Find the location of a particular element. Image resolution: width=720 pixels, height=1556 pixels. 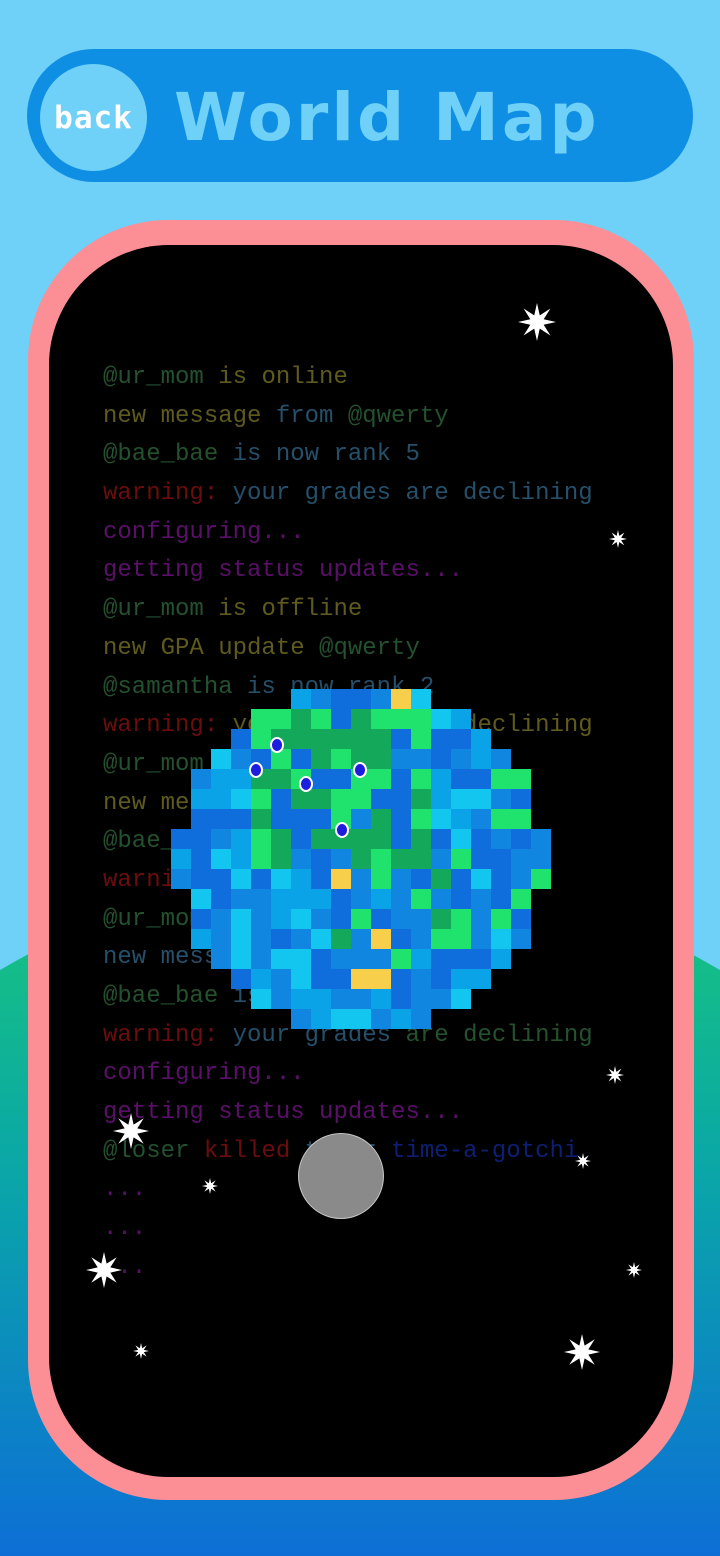

feed-text: @ur_mom is located at coordinates (153, 610).